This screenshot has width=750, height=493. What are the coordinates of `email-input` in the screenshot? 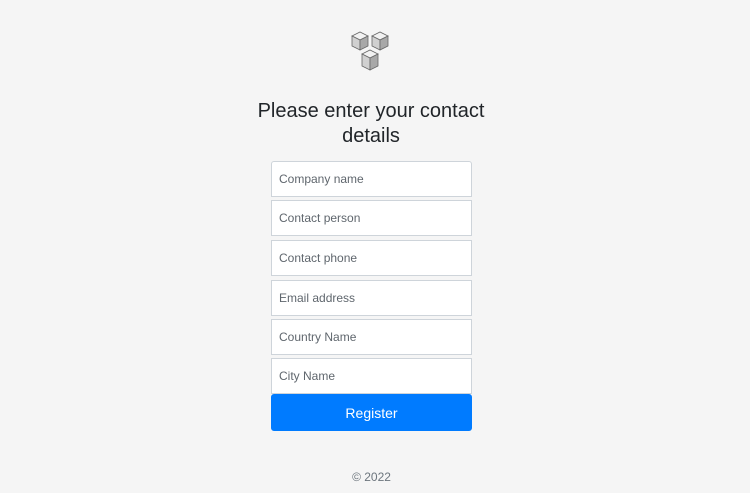 It's located at (371, 298).